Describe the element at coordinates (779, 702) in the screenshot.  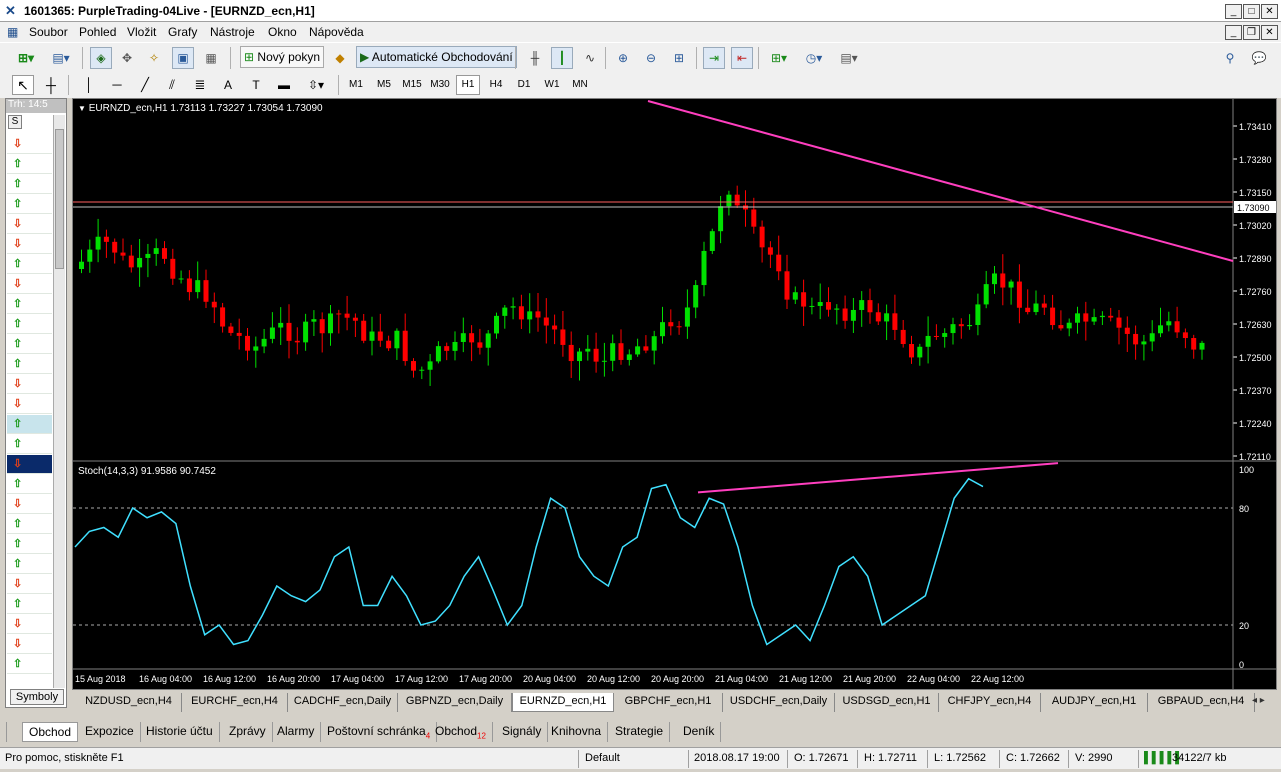
I see `chart-tab: USDCHF_ecn,Daily` at that location.